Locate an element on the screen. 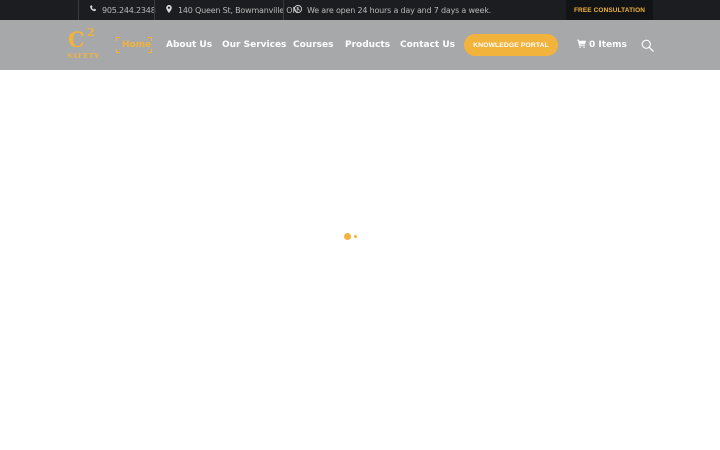 The width and height of the screenshot is (720, 450). phone-icon is located at coordinates (93, 10).